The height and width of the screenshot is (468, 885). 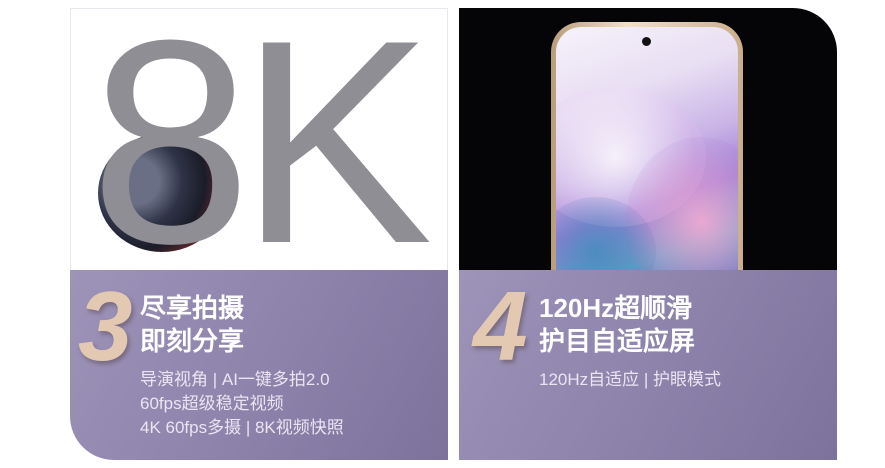 I want to click on feature-item: 120Hz自适应 | 护眼模式, so click(x=630, y=379).